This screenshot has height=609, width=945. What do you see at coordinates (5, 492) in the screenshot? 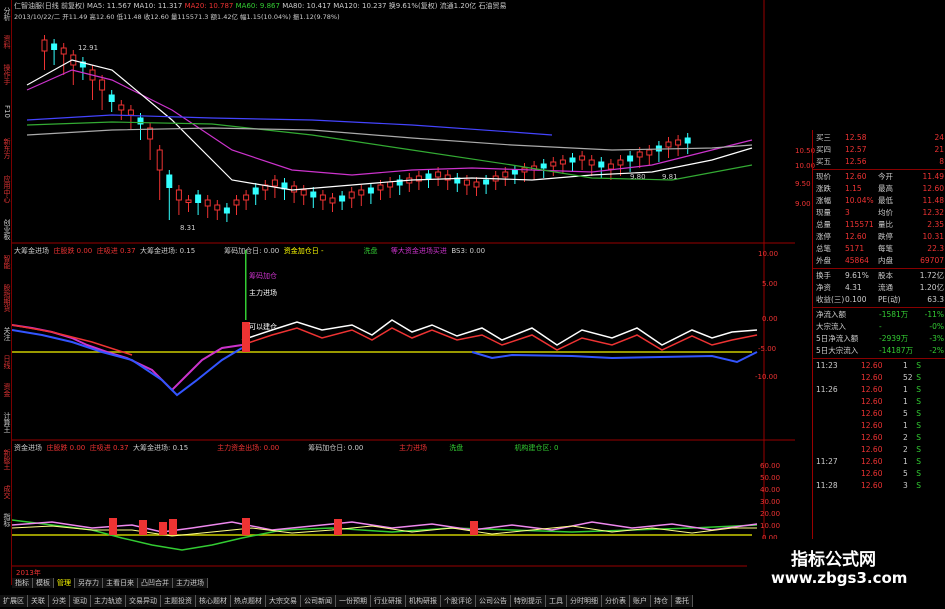
I see `left-tab: 成交` at bounding box center [5, 492].